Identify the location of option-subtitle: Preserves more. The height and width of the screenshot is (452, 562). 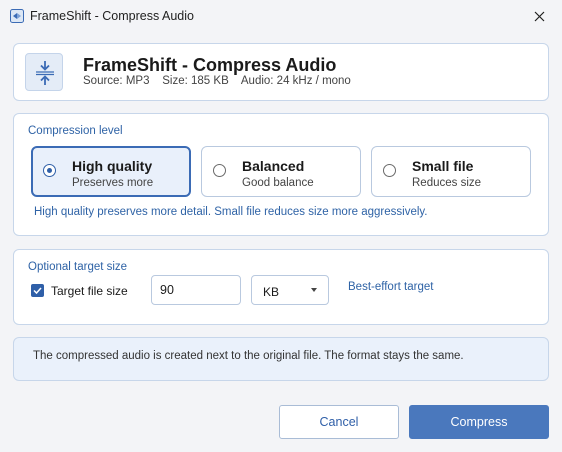
(113, 183).